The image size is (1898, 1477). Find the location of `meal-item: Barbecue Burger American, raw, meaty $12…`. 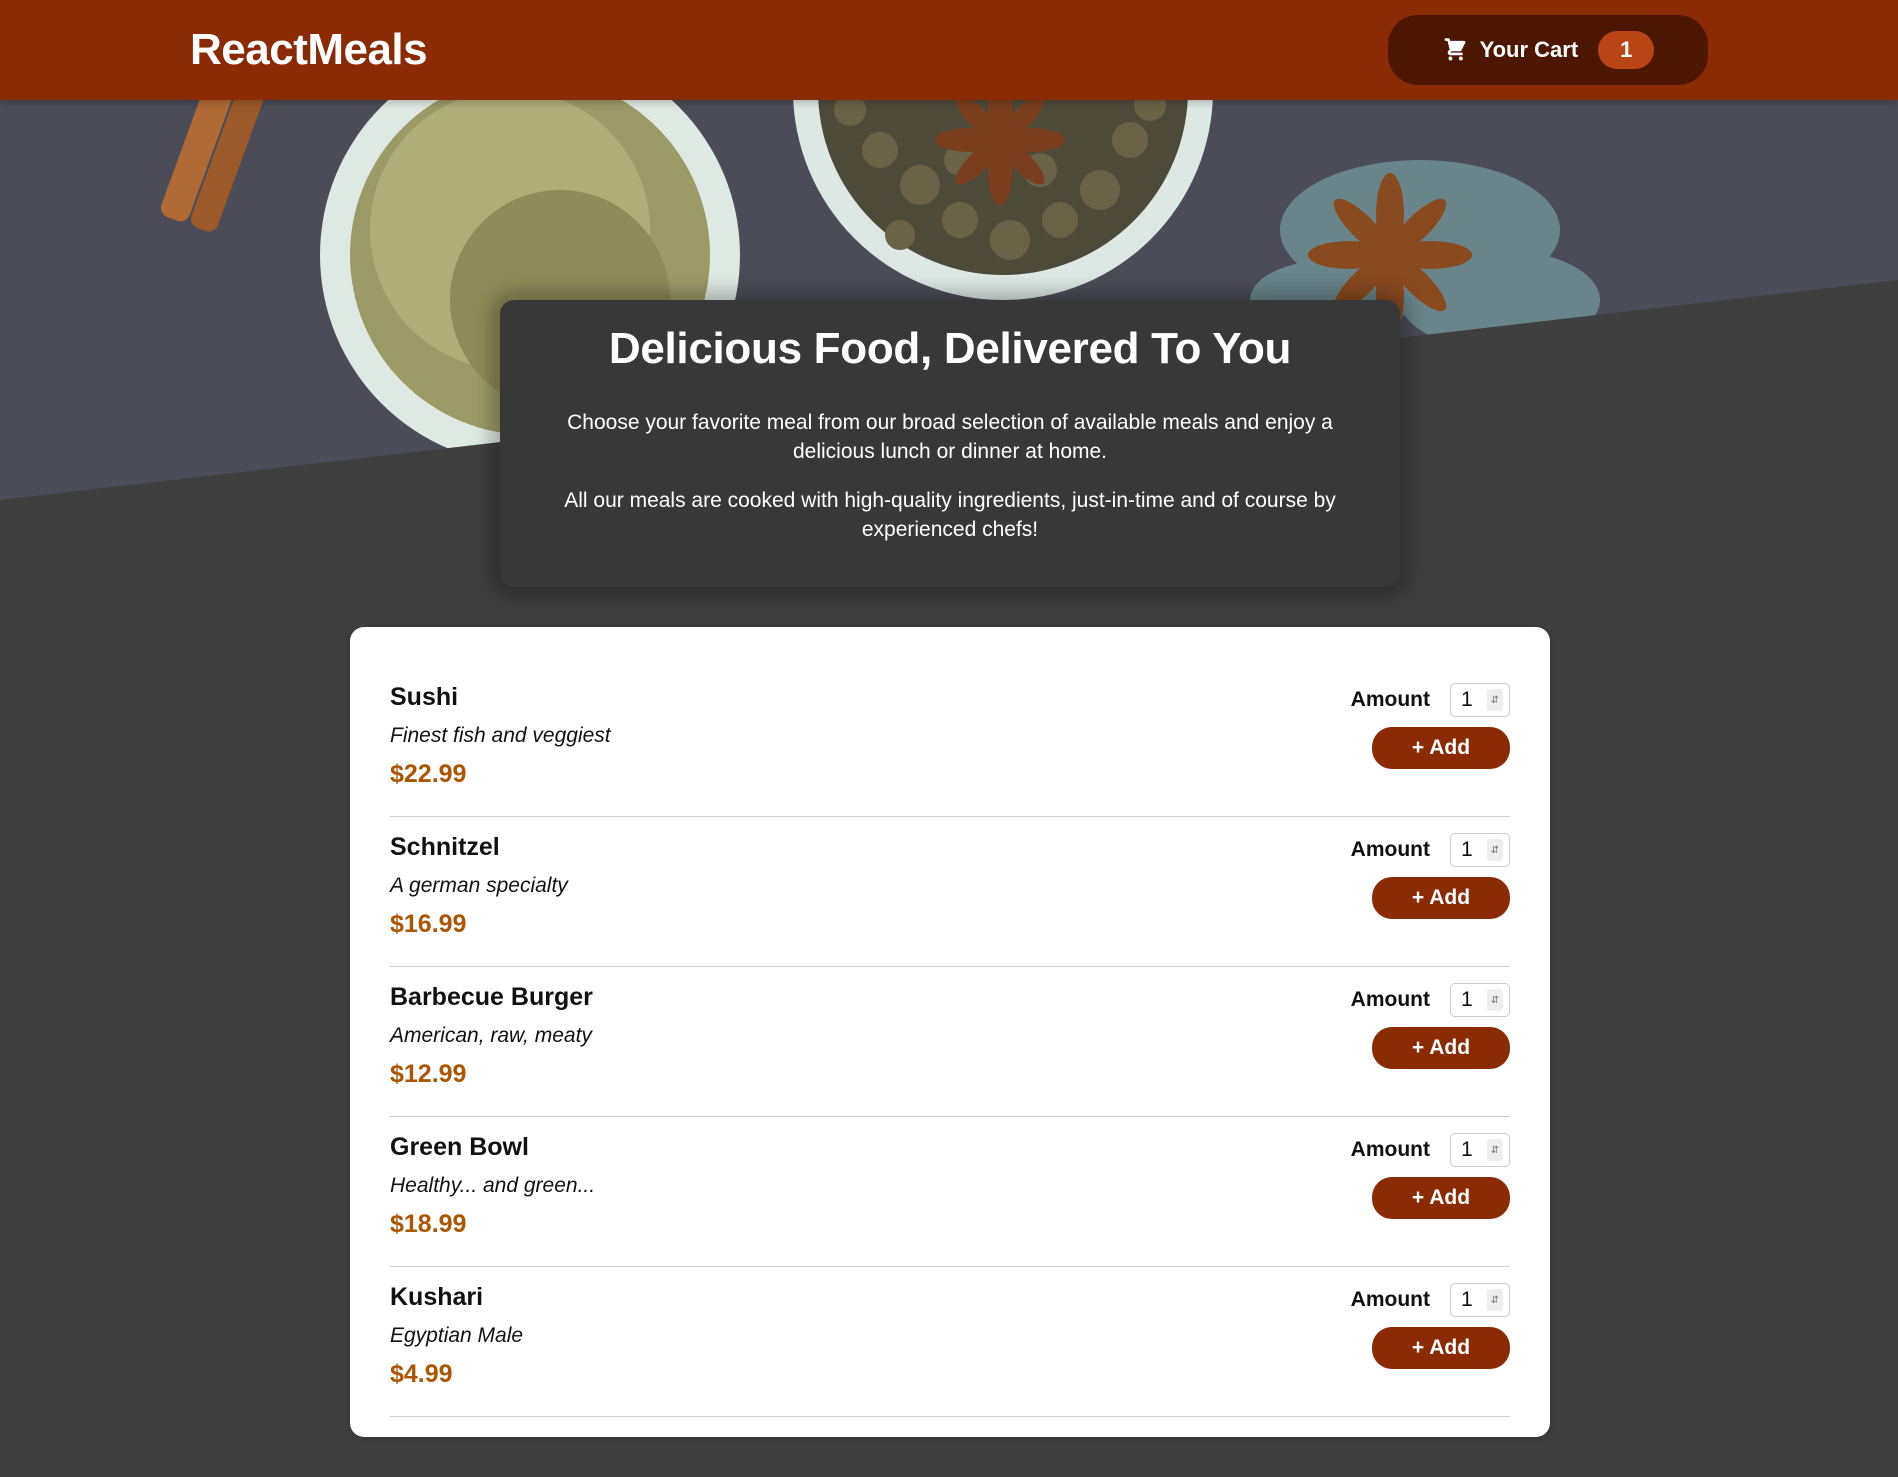

meal-item: Barbecue Burger American, raw, meaty $12… is located at coordinates (950, 1042).